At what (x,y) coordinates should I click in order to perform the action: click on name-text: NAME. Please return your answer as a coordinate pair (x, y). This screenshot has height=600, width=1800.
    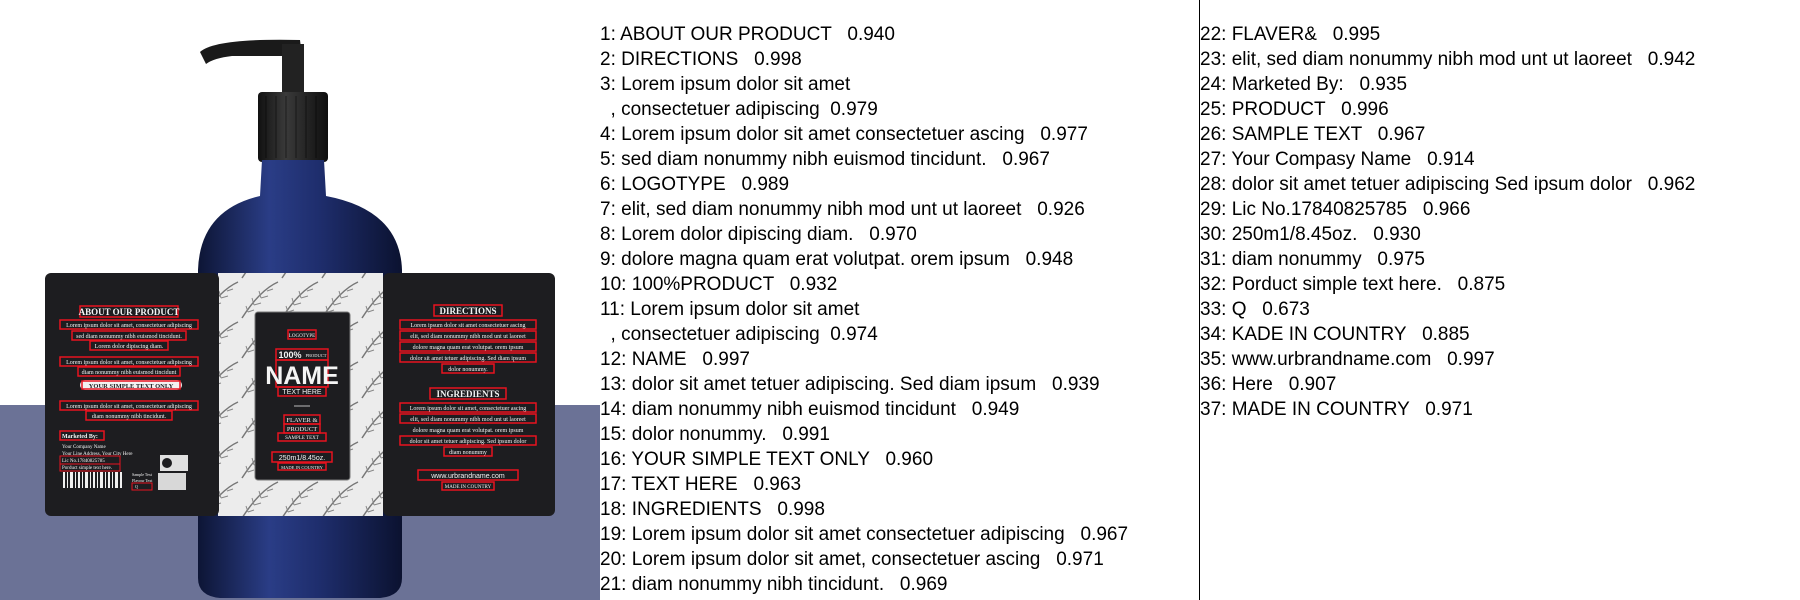
    Looking at the image, I should click on (302, 376).